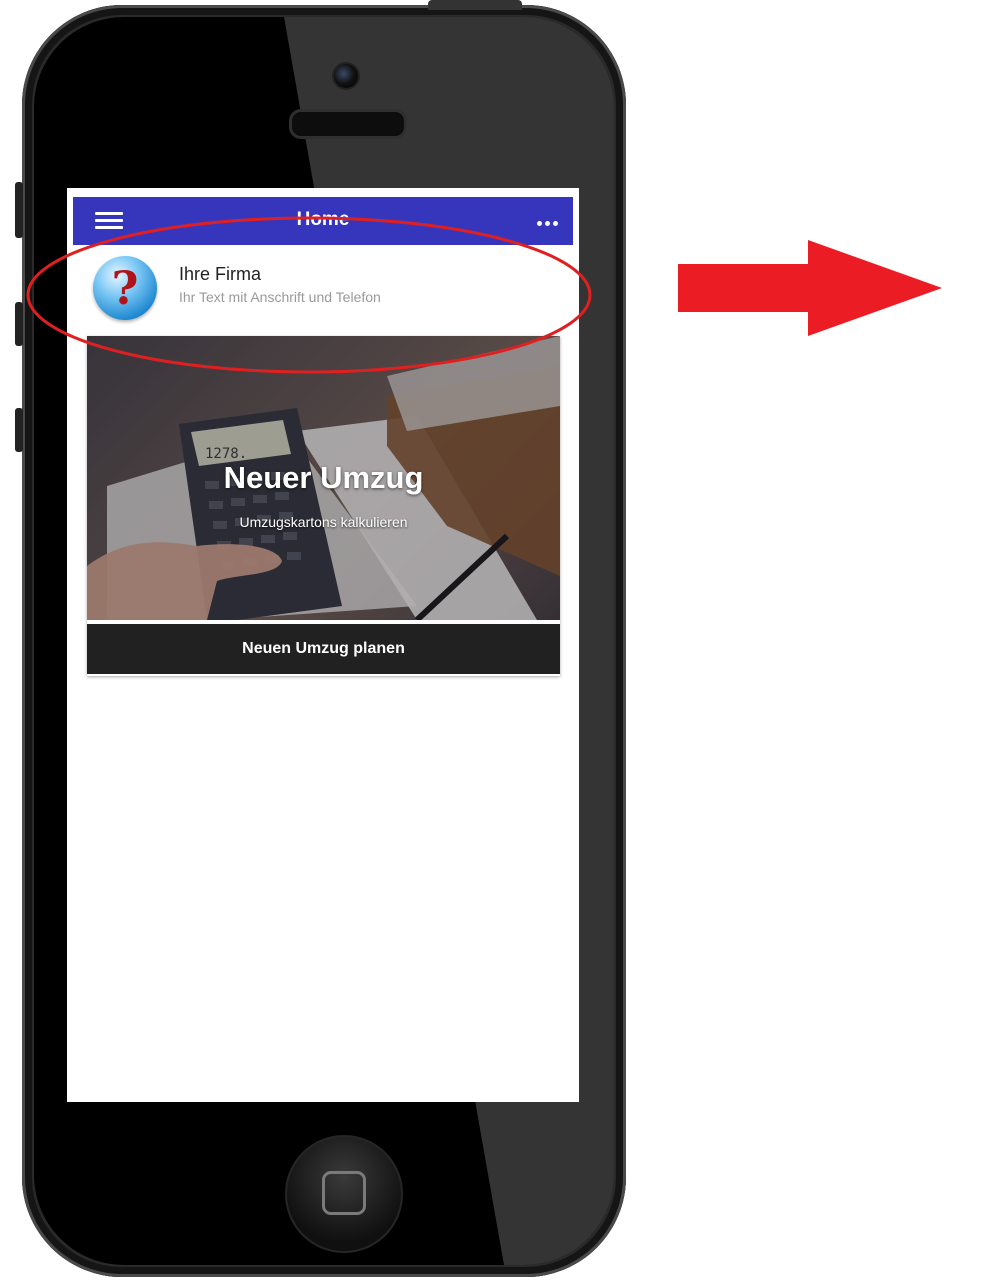  What do you see at coordinates (19, 430) in the screenshot?
I see `volume-down-button` at bounding box center [19, 430].